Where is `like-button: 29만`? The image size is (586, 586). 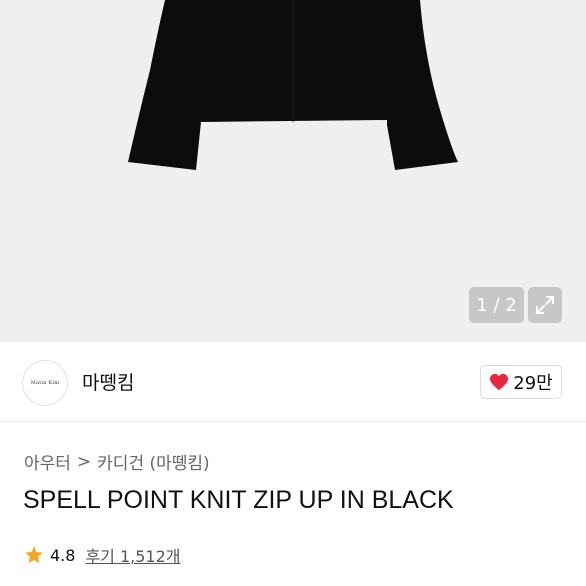
like-button: 29만 is located at coordinates (521, 382).